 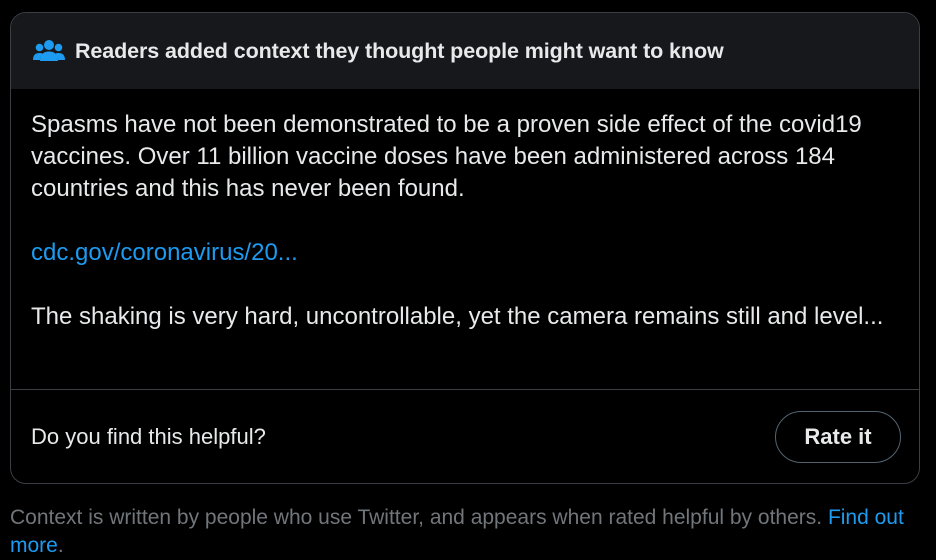 What do you see at coordinates (49, 51) in the screenshot?
I see `people-icon` at bounding box center [49, 51].